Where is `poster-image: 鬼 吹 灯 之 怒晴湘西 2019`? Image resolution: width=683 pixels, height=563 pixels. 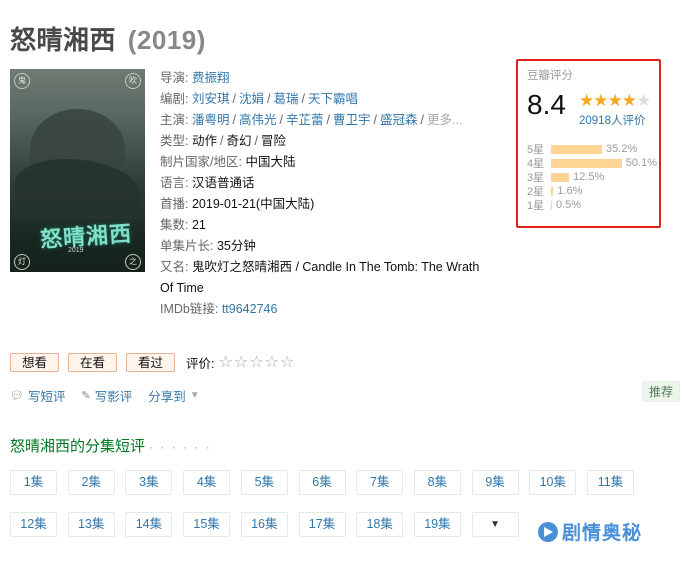 poster-image: 鬼 吹 灯 之 怒晴湘西 2019 is located at coordinates (77, 170).